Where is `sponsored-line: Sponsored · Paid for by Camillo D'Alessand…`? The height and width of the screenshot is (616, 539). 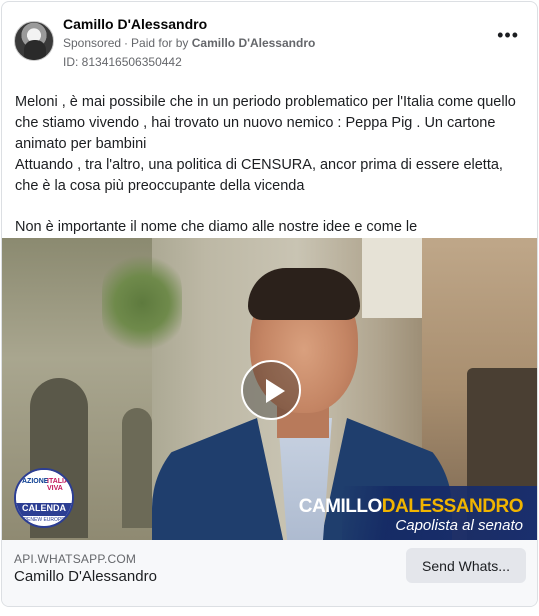
sponsored-line: Sponsored · Paid for by Camillo D'Alessand… is located at coordinates (189, 43).